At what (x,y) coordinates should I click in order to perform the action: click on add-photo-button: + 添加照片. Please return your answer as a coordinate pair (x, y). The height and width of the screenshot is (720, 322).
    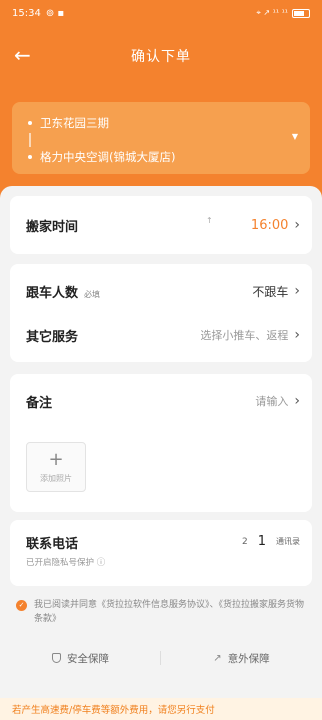
    Looking at the image, I should click on (56, 467).